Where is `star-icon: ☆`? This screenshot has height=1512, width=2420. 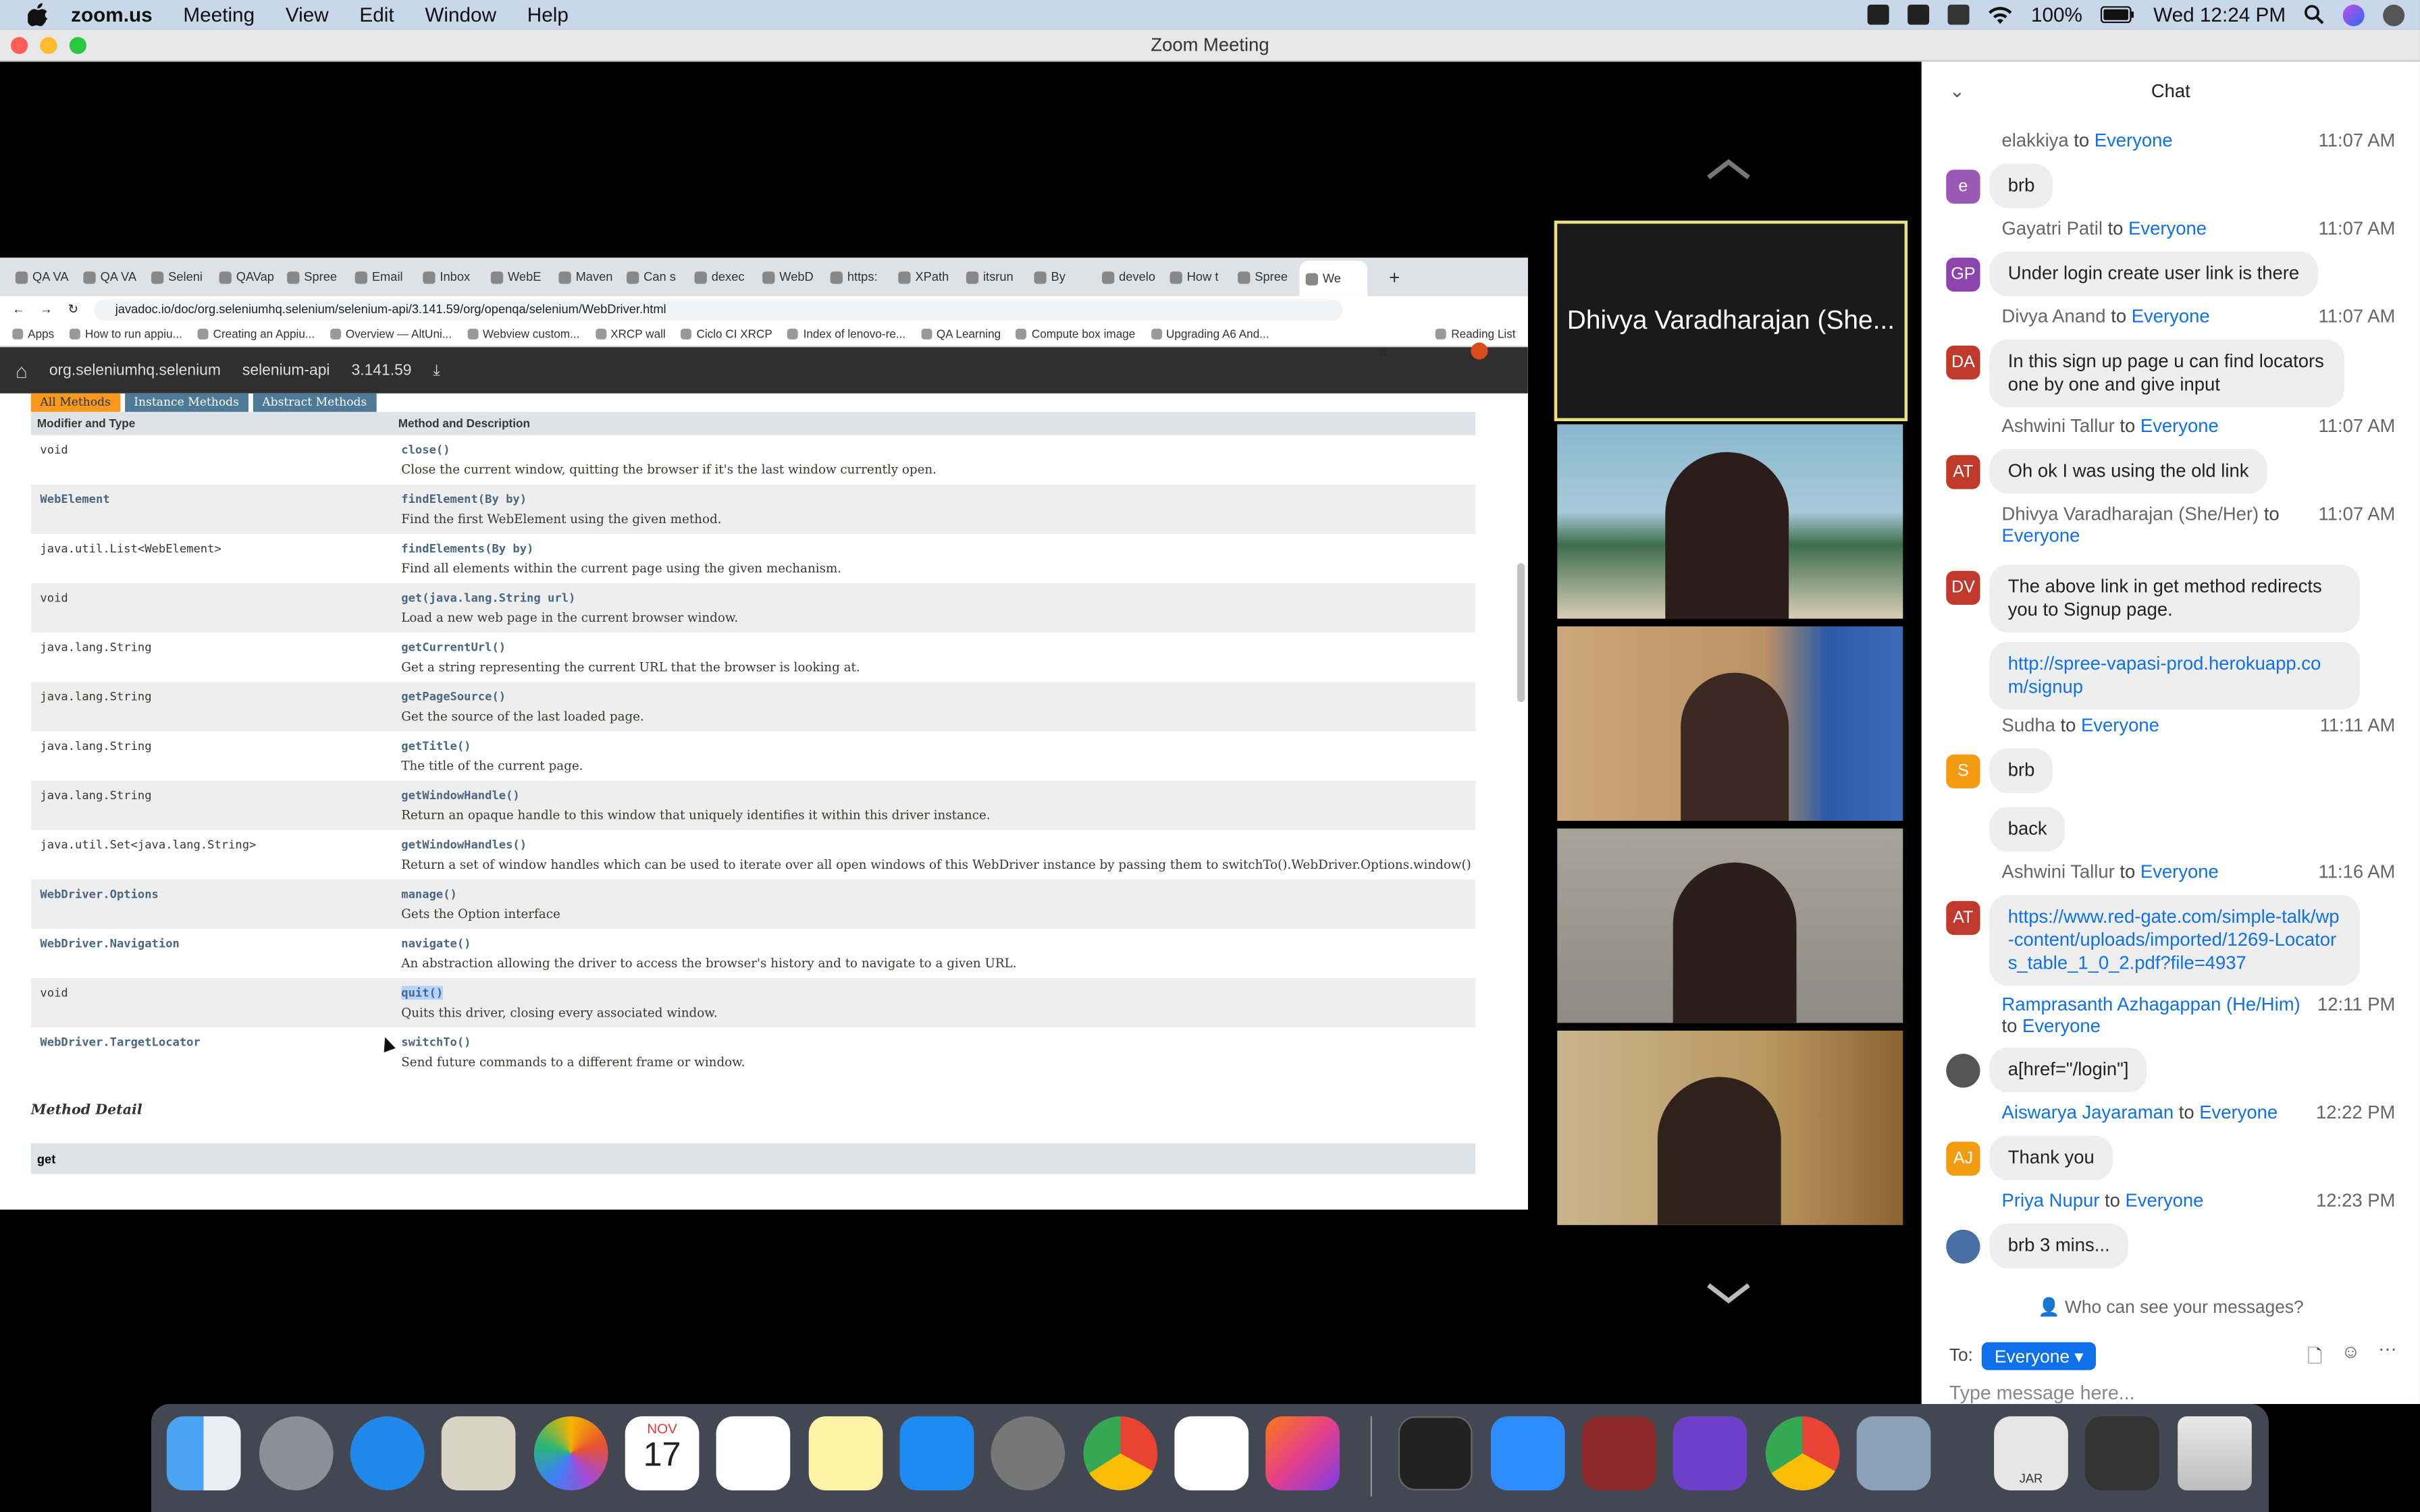 star-icon: ☆ is located at coordinates (1383, 353).